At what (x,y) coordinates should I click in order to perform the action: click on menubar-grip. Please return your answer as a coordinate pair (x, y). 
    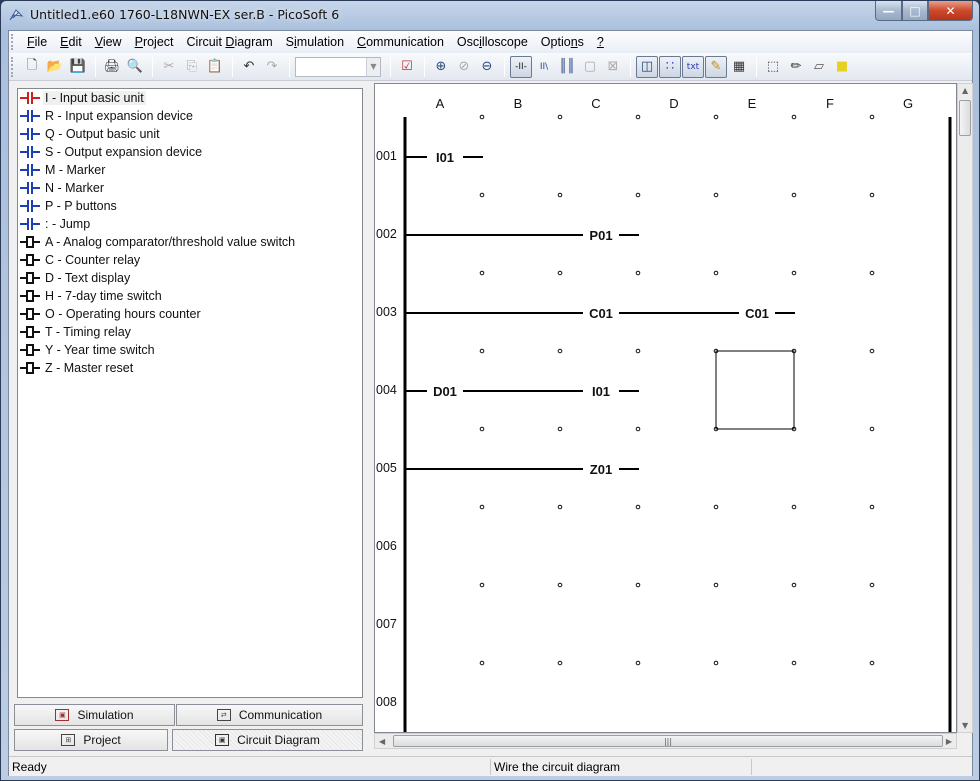
    Looking at the image, I should click on (12, 42).